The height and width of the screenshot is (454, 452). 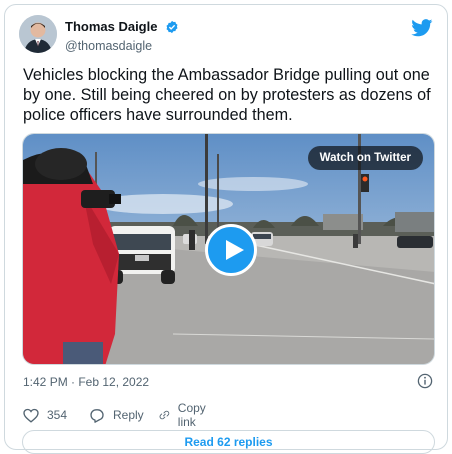 What do you see at coordinates (164, 415) in the screenshot?
I see `link-icon` at bounding box center [164, 415].